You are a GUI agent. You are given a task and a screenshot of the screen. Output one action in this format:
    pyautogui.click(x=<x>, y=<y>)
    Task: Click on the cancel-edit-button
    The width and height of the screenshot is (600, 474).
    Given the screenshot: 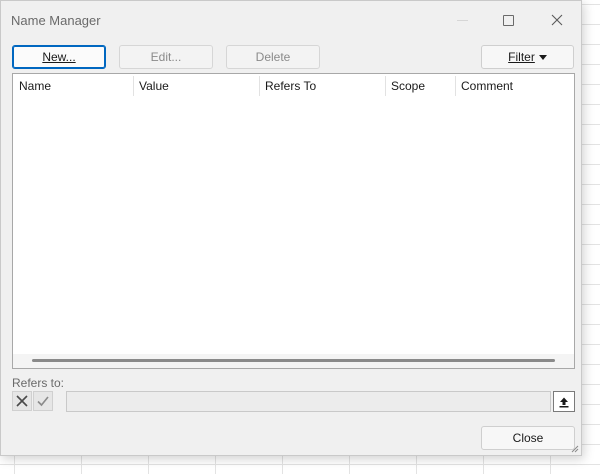 What is the action you would take?
    pyautogui.click(x=22, y=401)
    